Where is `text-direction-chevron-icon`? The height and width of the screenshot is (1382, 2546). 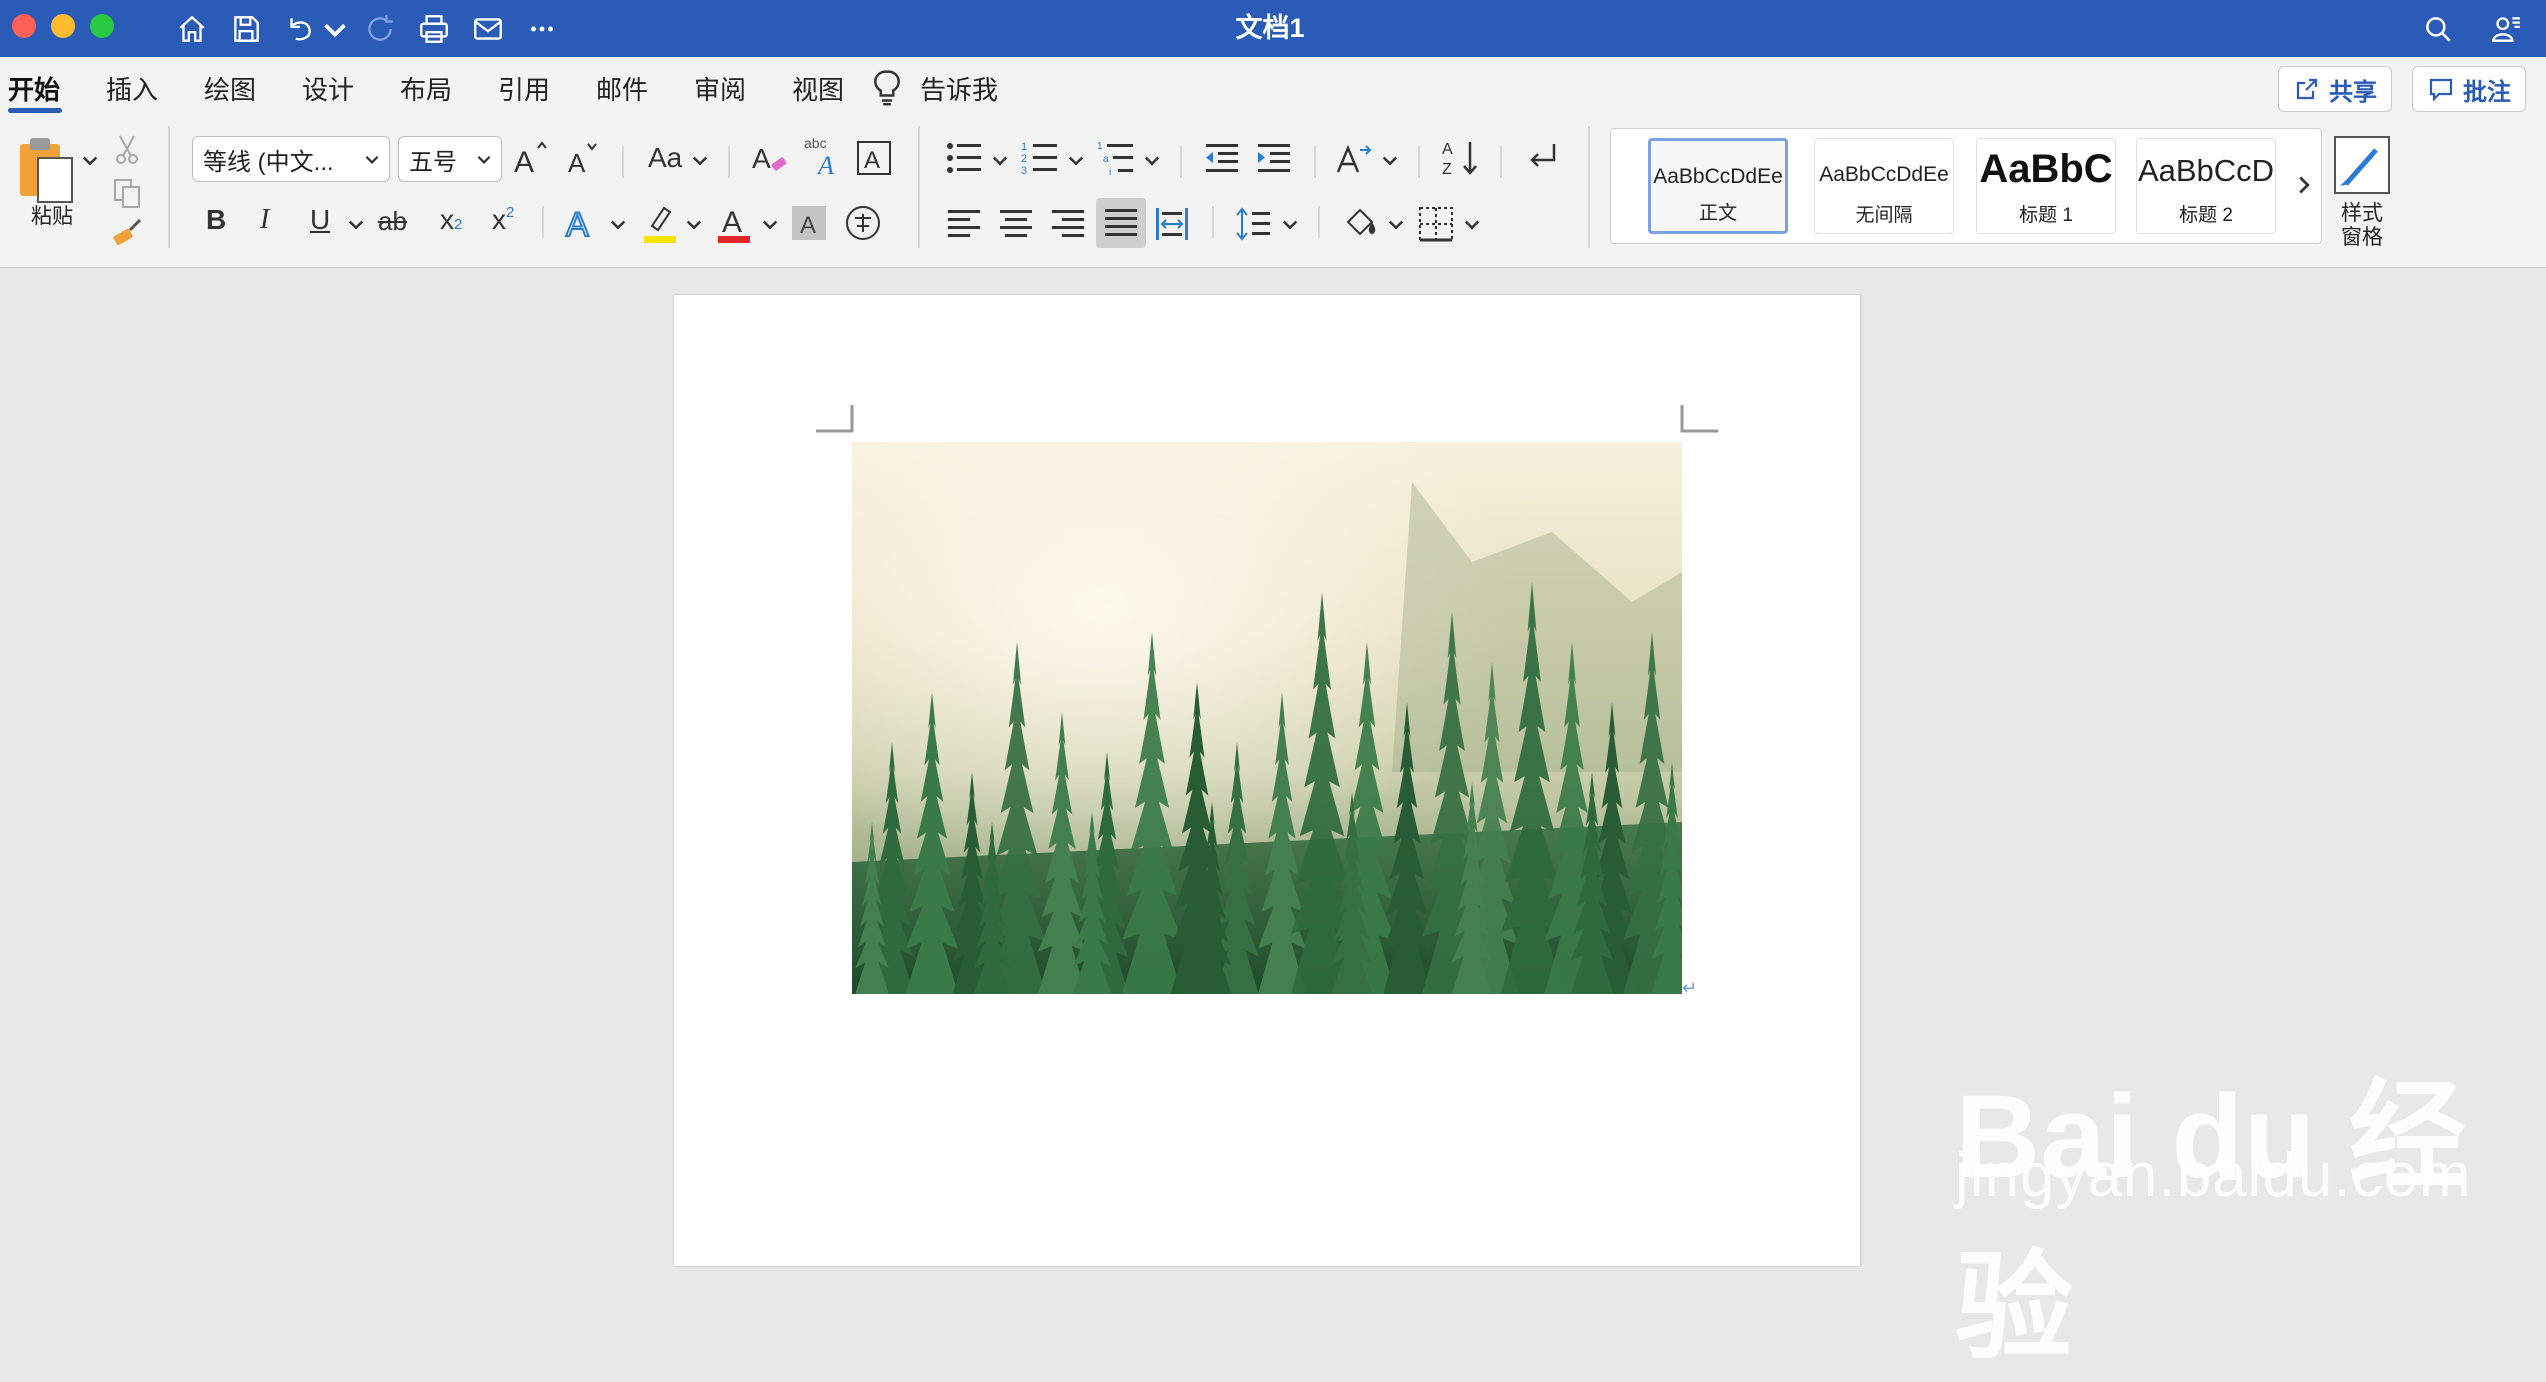 text-direction-chevron-icon is located at coordinates (1390, 160).